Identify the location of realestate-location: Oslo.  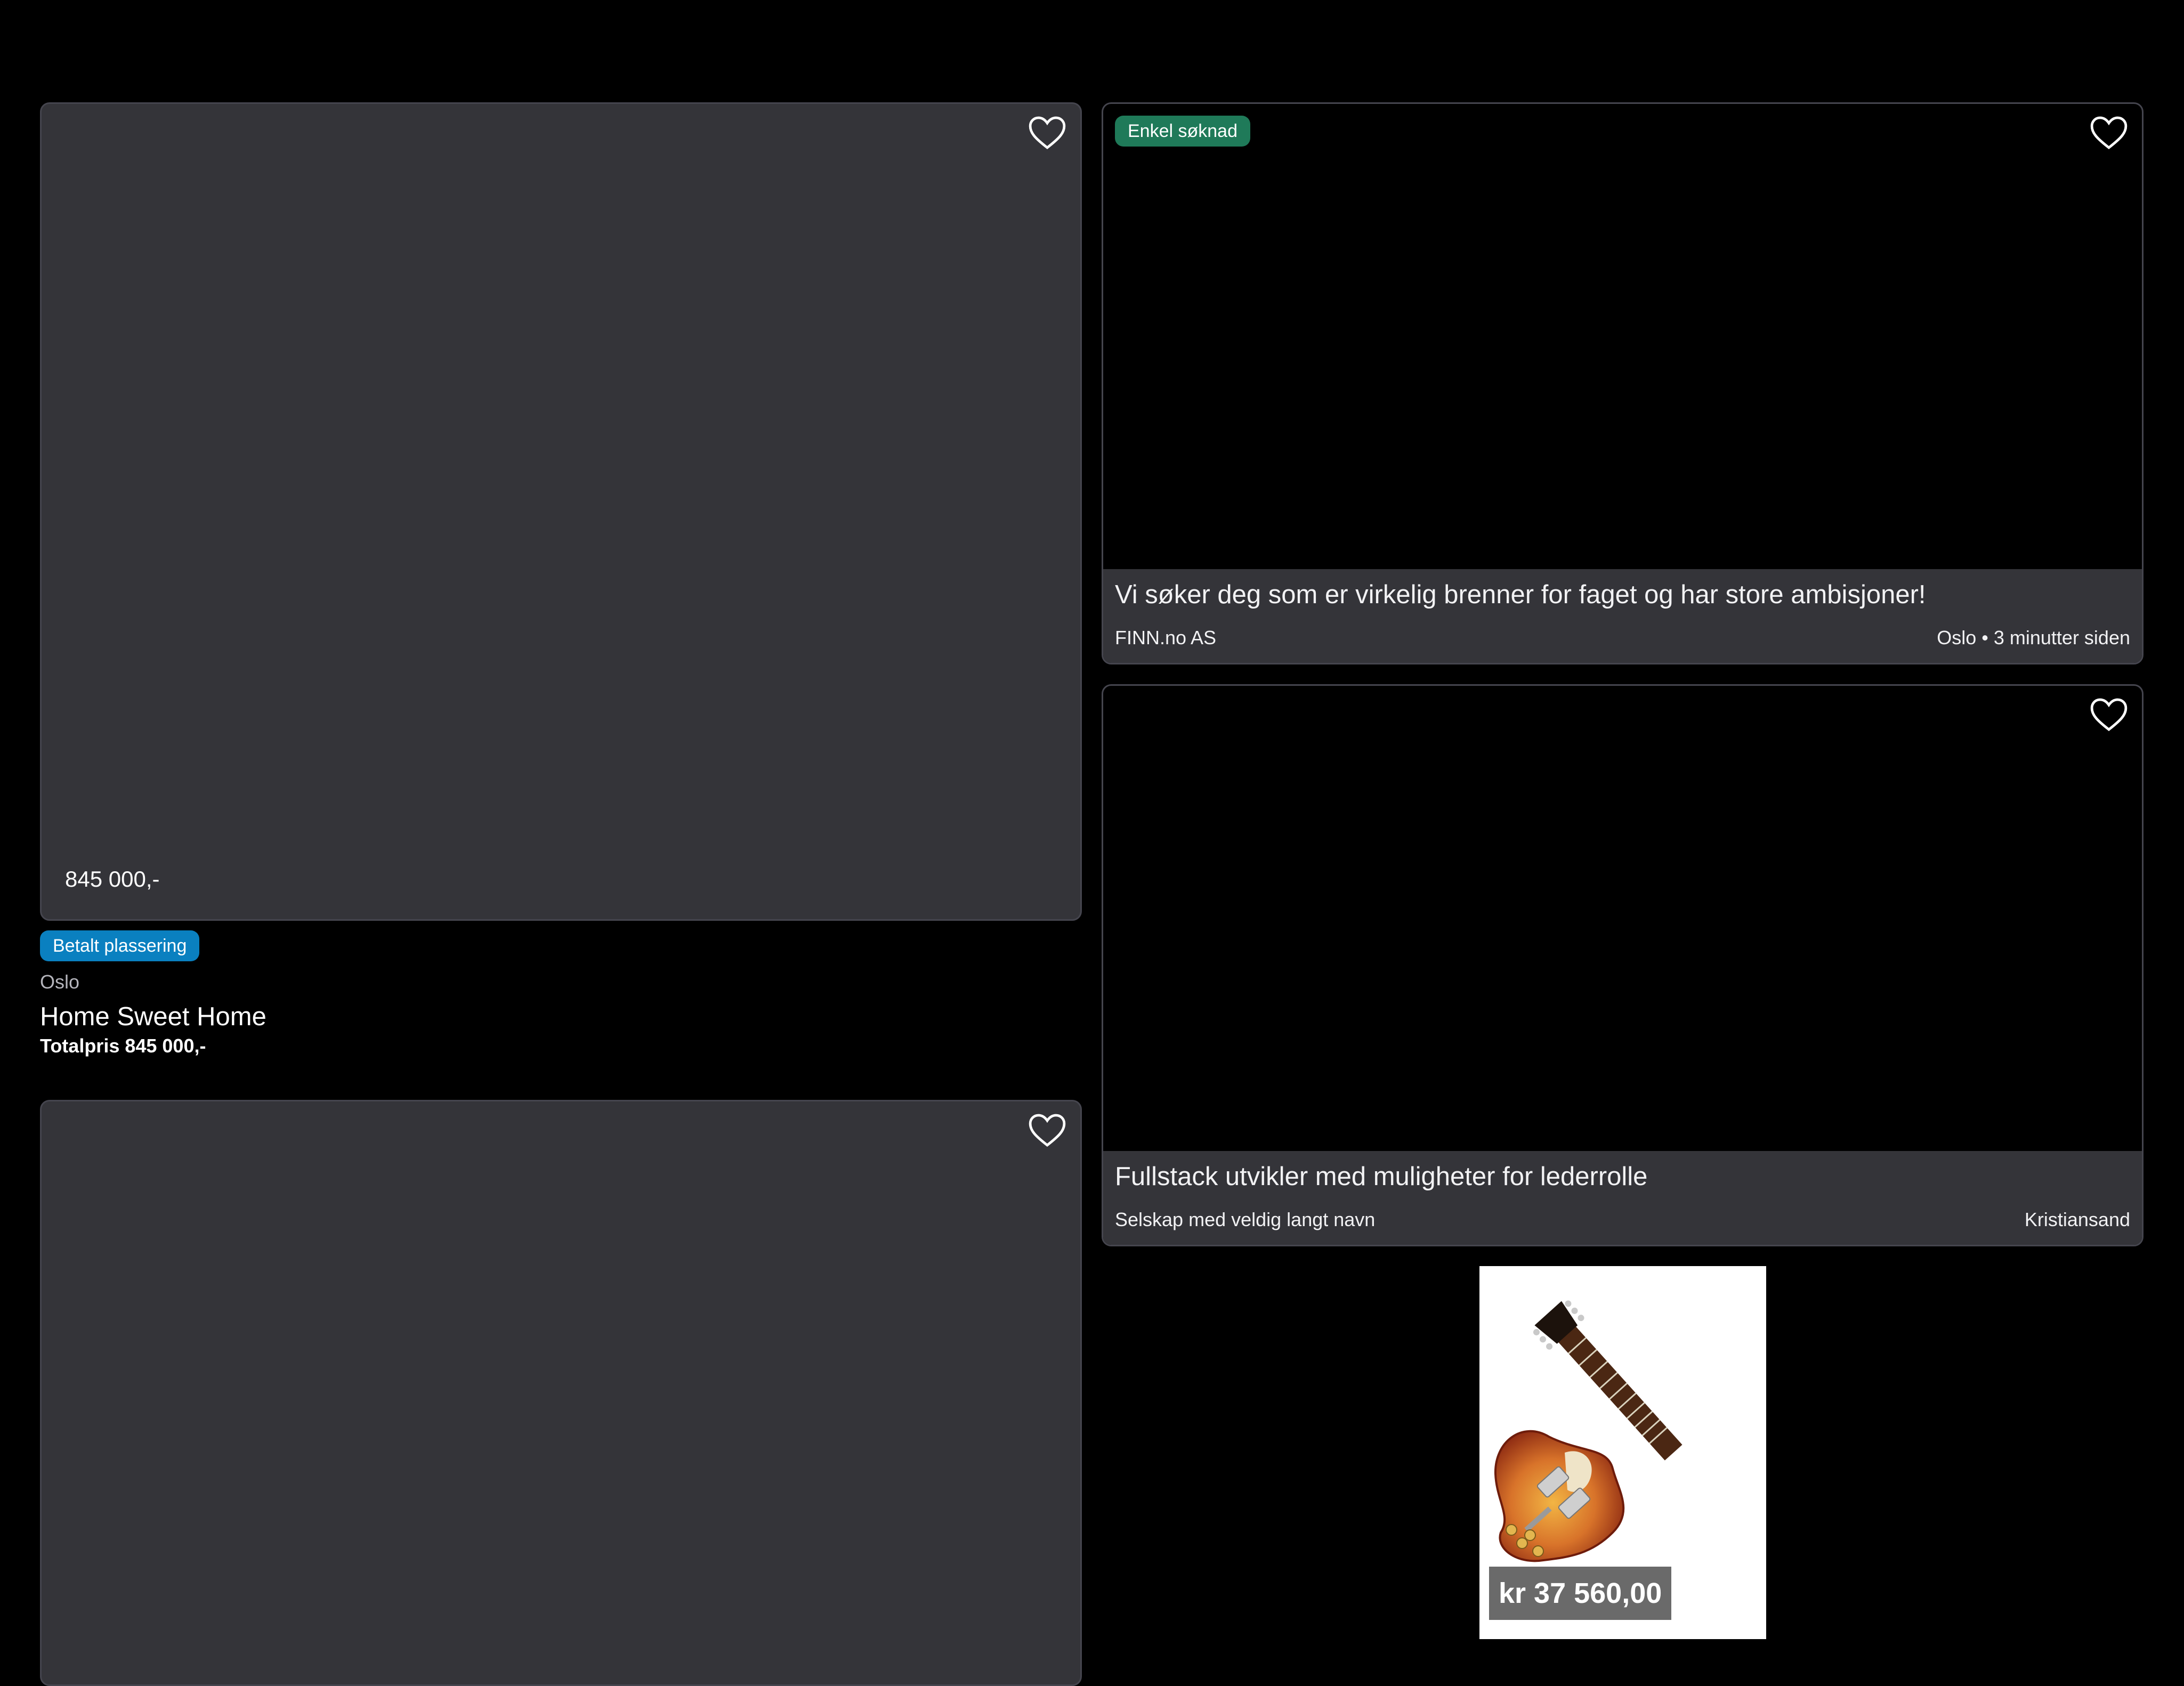
(60, 982).